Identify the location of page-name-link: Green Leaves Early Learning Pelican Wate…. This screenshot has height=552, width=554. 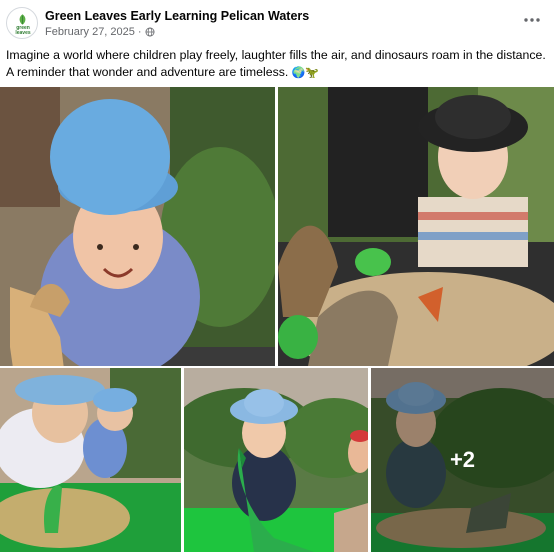
(177, 16).